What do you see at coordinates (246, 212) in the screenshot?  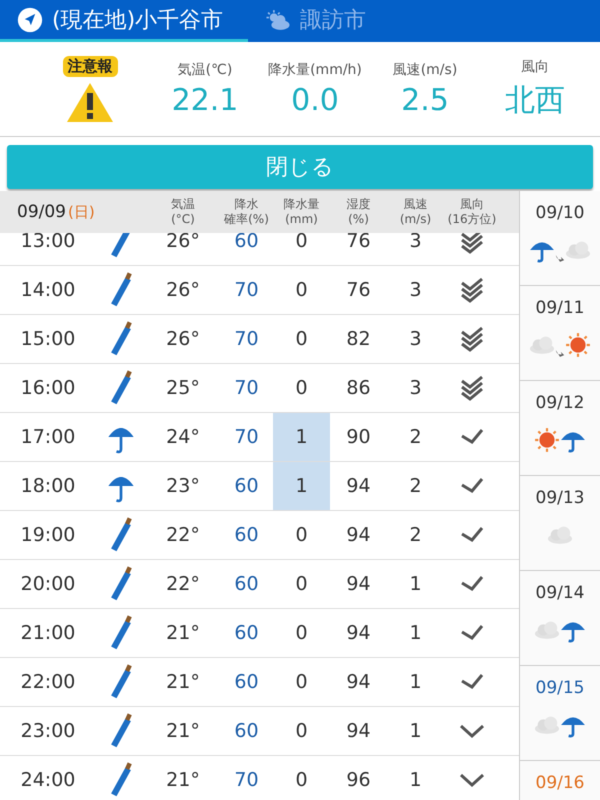 I see `column-header: 降水 確率(%)` at bounding box center [246, 212].